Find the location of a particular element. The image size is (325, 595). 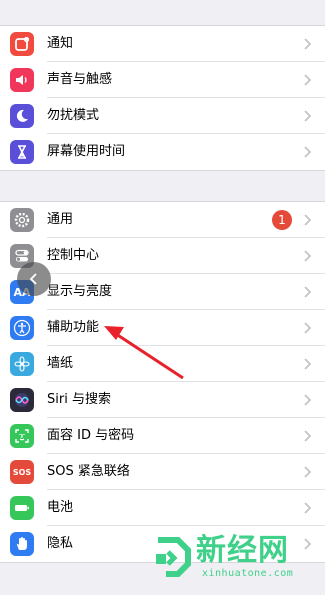

gear-icon is located at coordinates (22, 220).